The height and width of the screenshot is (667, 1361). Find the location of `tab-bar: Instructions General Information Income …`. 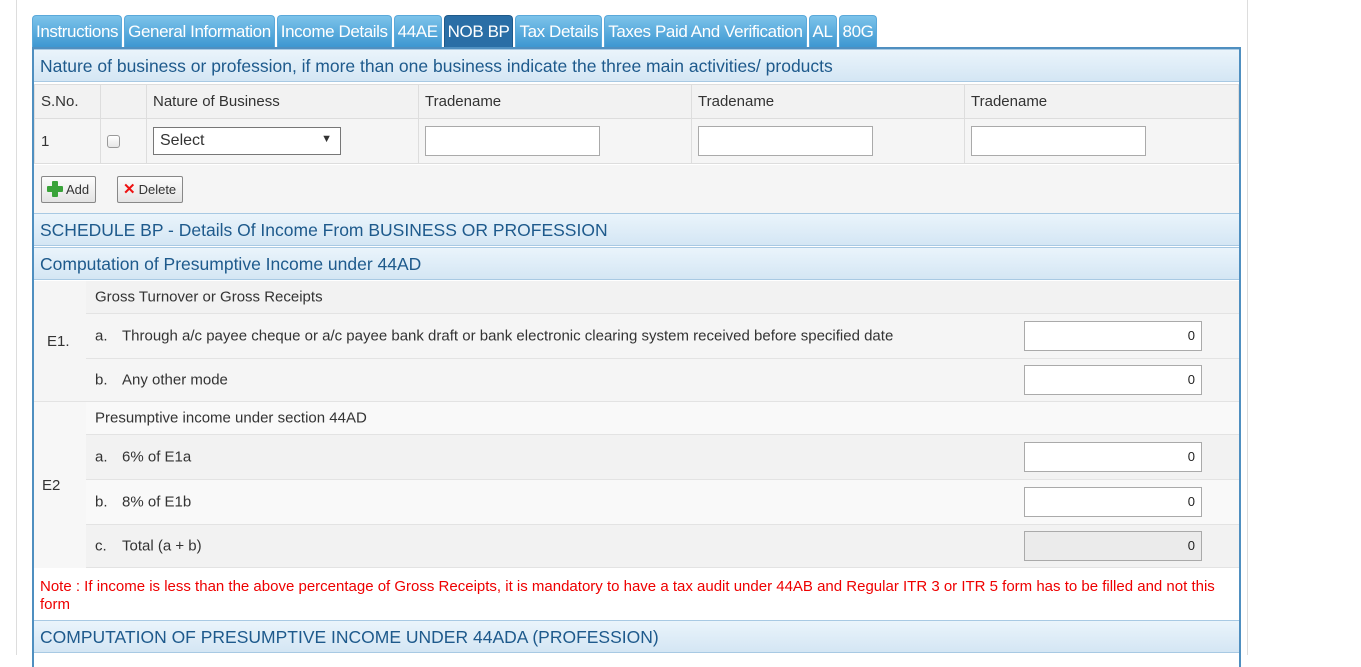

tab-bar: Instructions General Information Income … is located at coordinates (455, 31).